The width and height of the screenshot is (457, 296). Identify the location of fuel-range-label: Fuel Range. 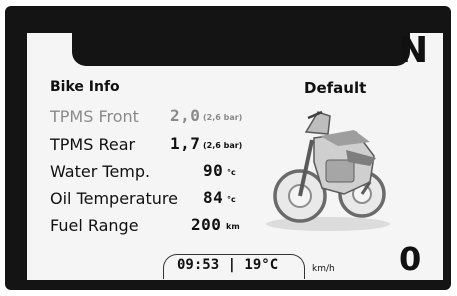
(94, 225).